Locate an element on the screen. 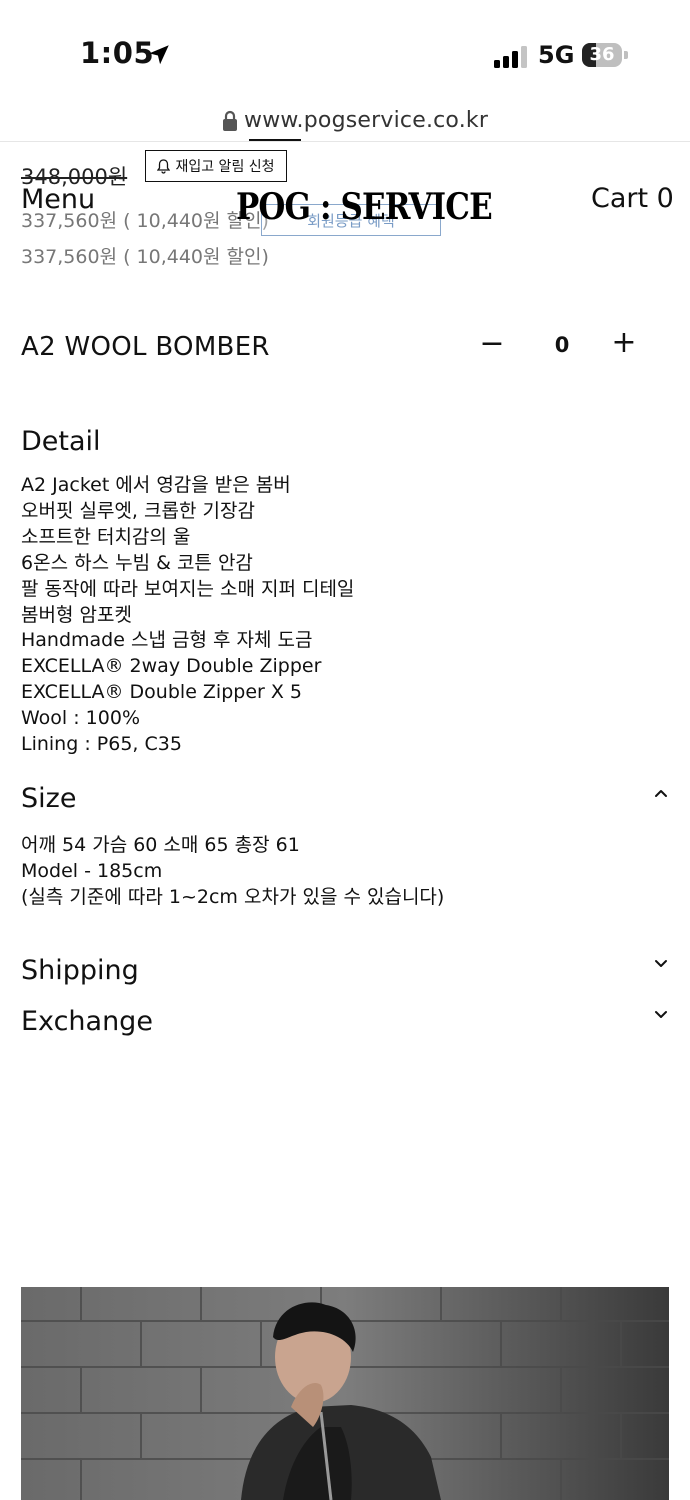  exchange-section-toggle: Exchange is located at coordinates (87, 1021).